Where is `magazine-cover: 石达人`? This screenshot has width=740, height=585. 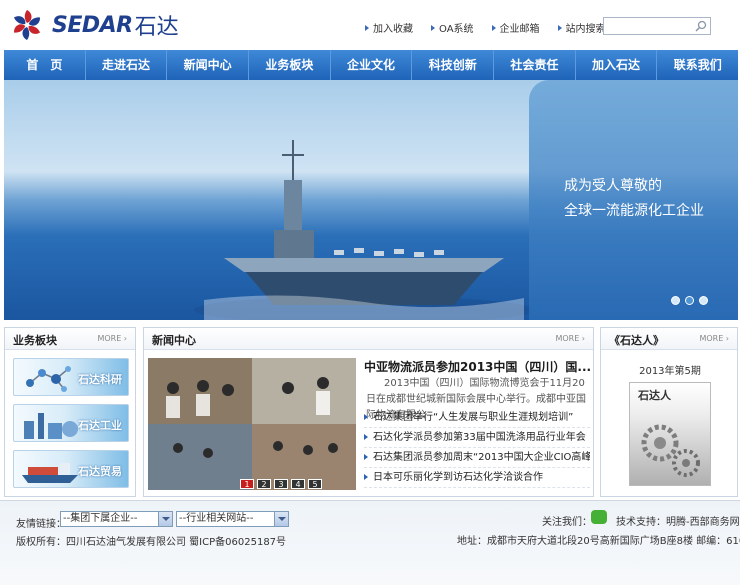
magazine-cover: 石达人 is located at coordinates (670, 434).